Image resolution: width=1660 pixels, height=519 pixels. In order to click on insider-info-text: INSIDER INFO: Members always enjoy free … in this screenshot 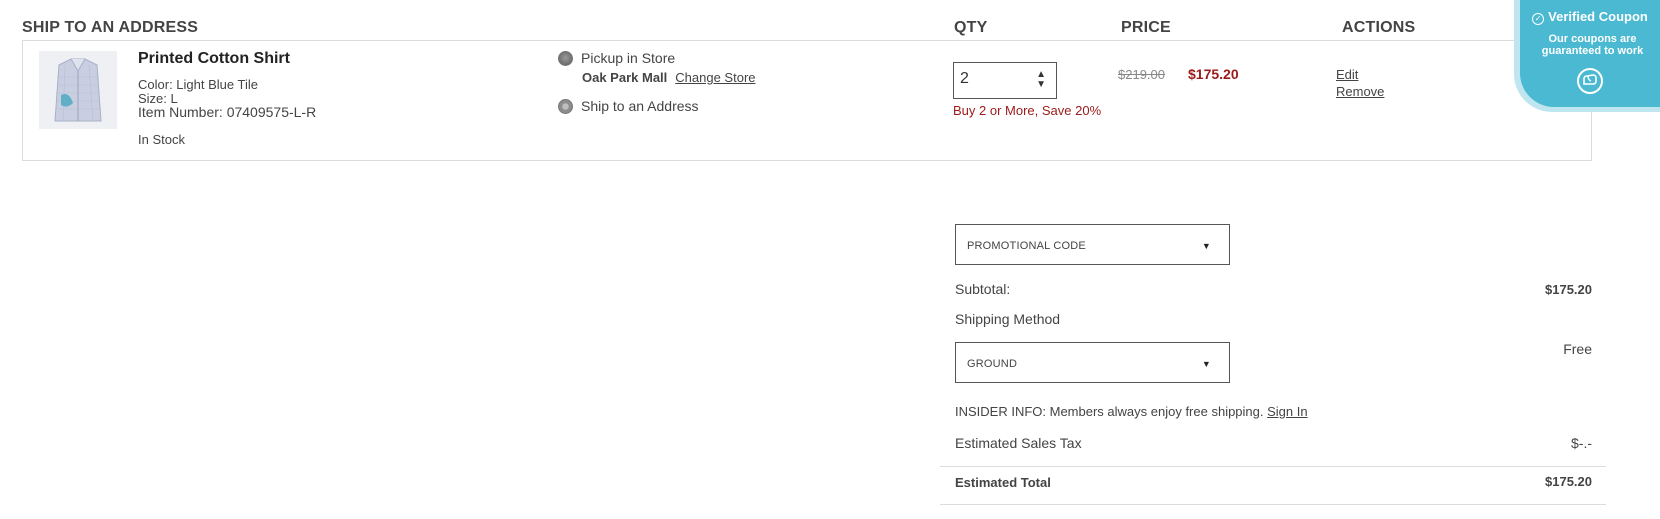, I will do `click(1109, 411)`.